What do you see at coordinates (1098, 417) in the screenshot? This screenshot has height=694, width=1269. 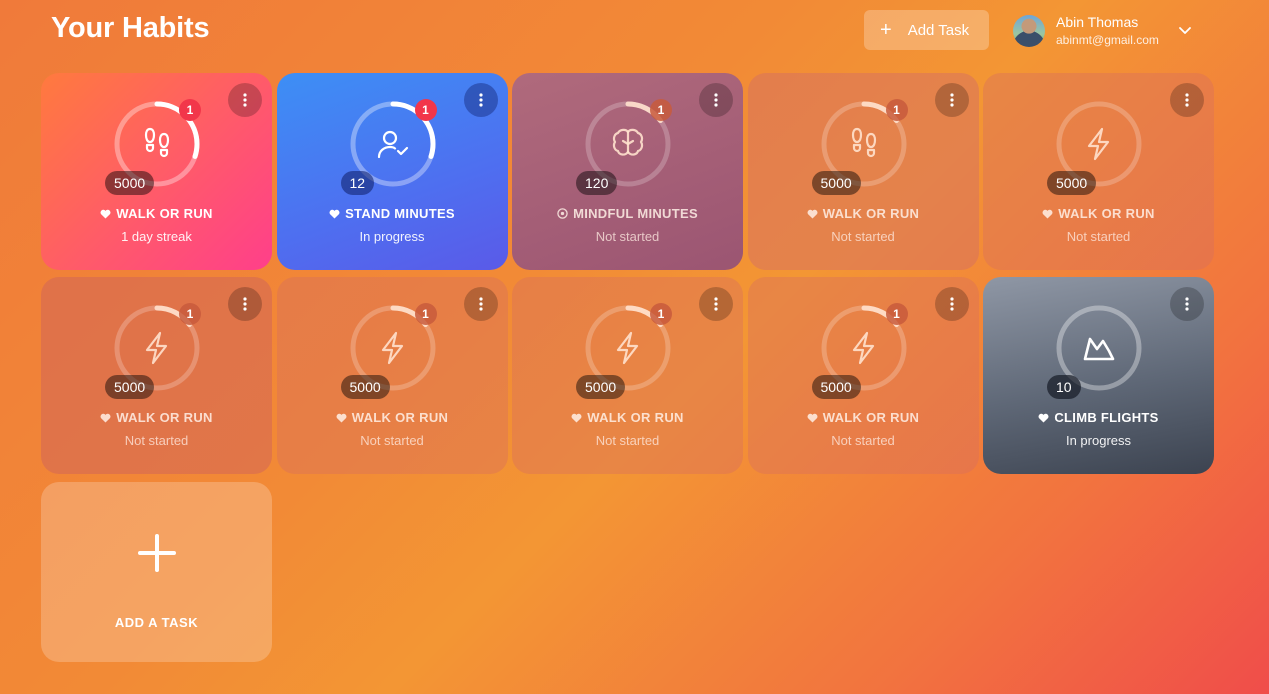 I see `habit-label: CLIMB FLIGHTS` at bounding box center [1098, 417].